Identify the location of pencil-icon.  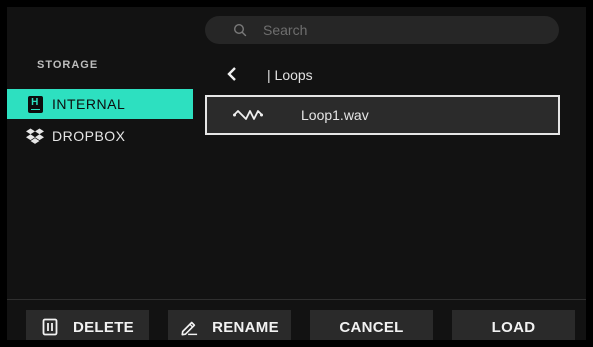
(189, 327).